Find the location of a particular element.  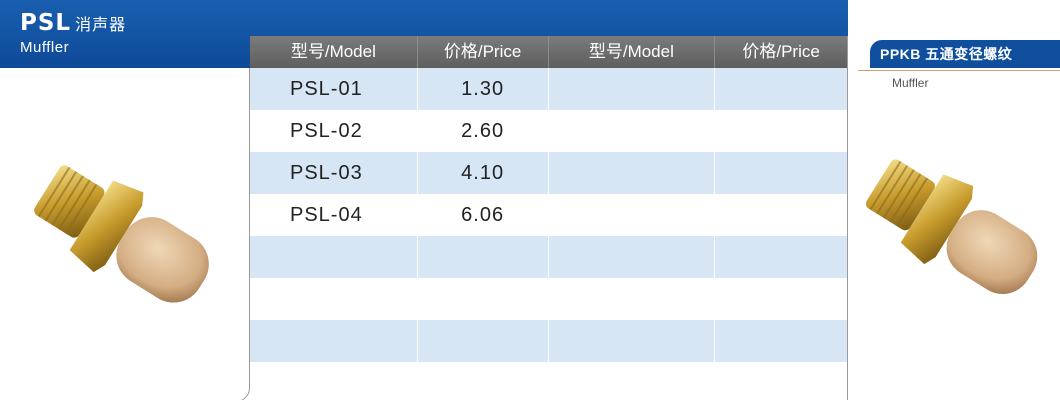

price-cell: 6.06 is located at coordinates (483, 215).